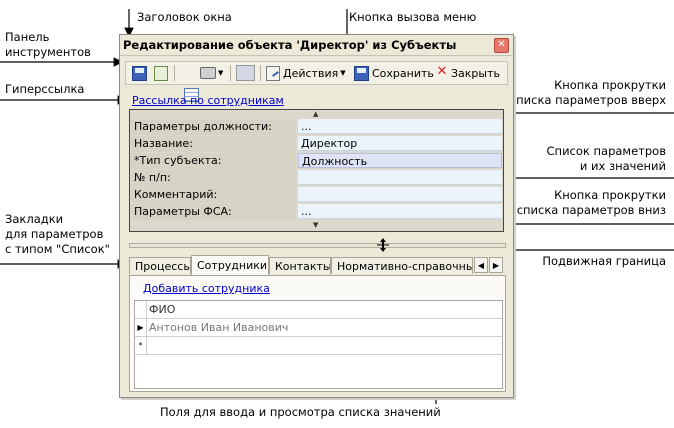  I want to click on new-row: *, so click(318, 346).